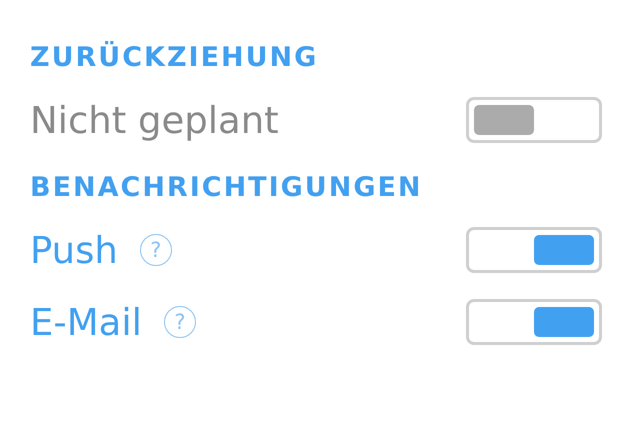  What do you see at coordinates (154, 120) in the screenshot?
I see `setting-label: Nicht geplant` at bounding box center [154, 120].